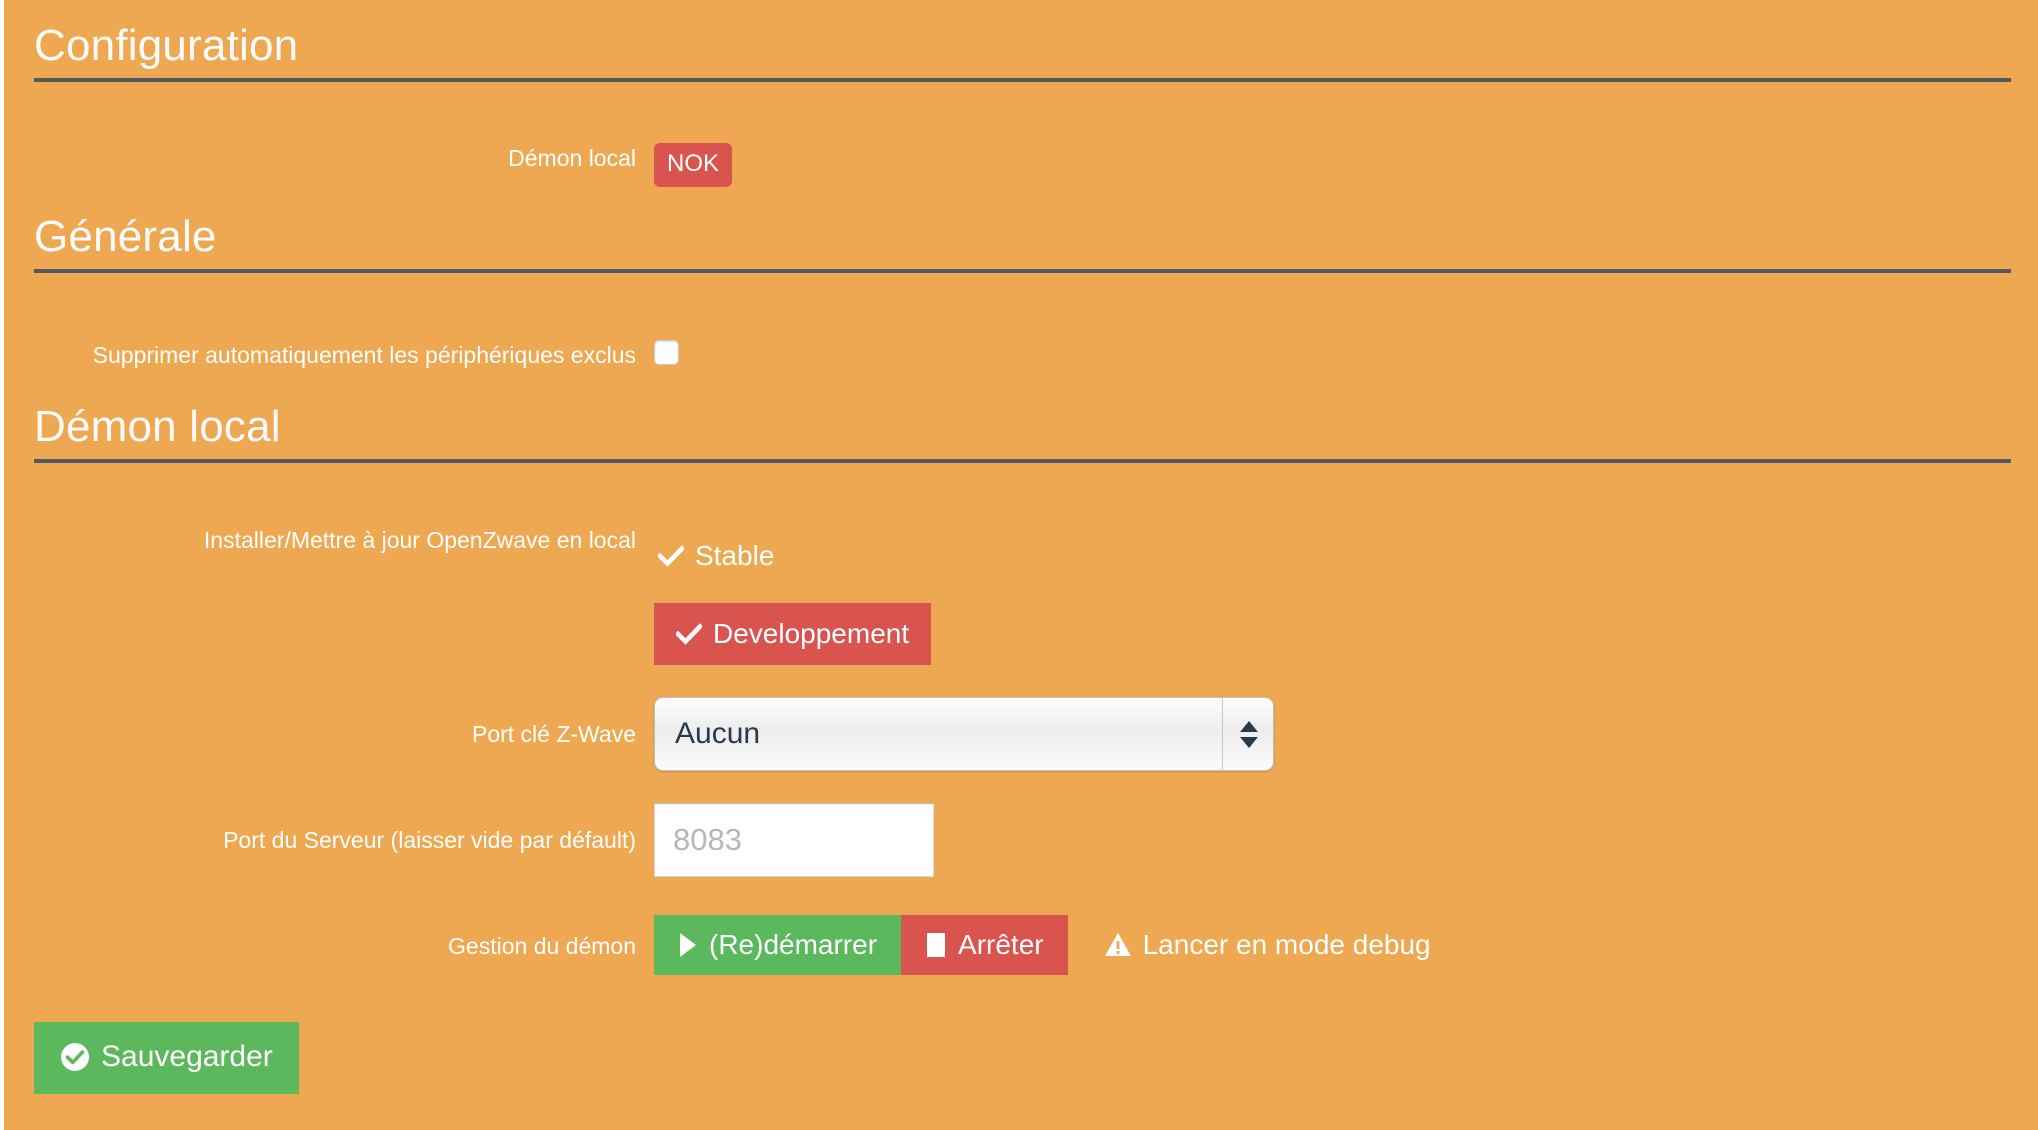 Image resolution: width=2038 pixels, height=1130 pixels. I want to click on install-stable-button: Stable, so click(725, 556).